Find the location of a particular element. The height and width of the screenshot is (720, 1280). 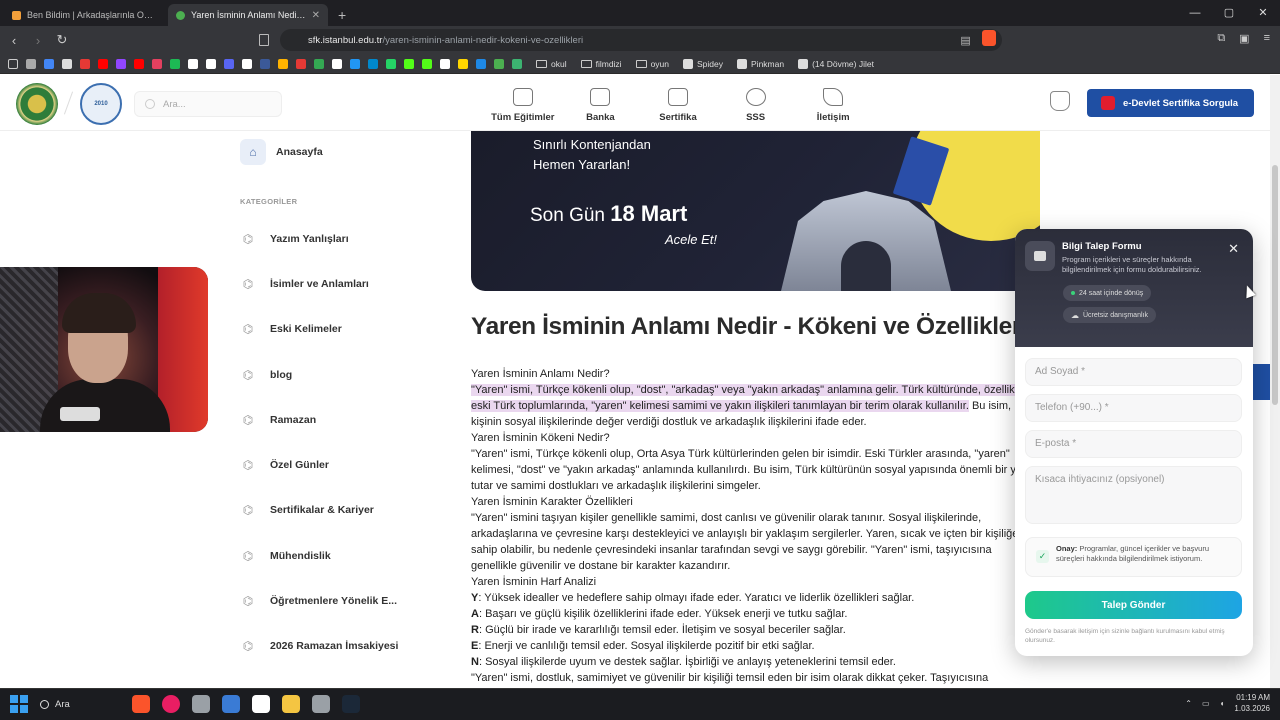

sfk-logo: 2010 is located at coordinates (101, 104).